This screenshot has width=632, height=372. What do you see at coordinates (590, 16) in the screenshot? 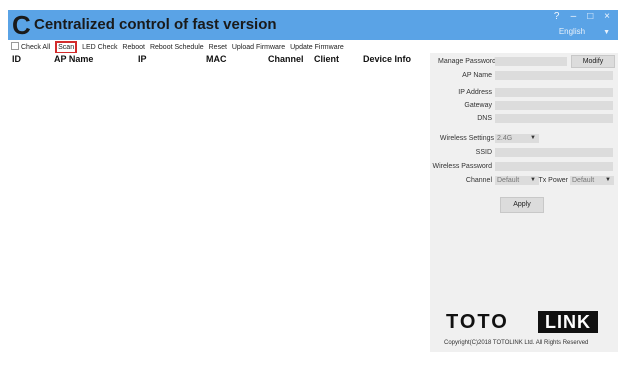
I see `maximize-icon: □` at bounding box center [590, 16].